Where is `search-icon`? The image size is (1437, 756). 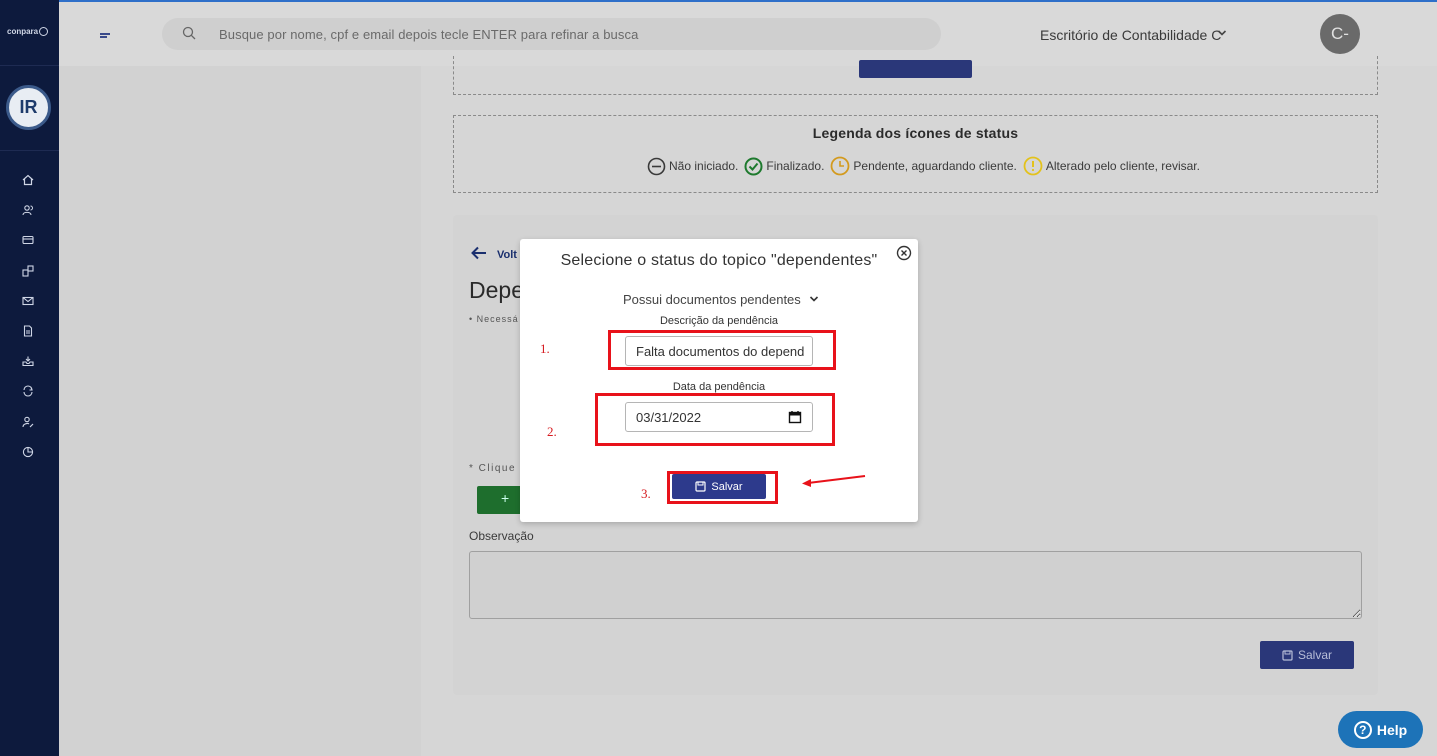 search-icon is located at coordinates (189, 33).